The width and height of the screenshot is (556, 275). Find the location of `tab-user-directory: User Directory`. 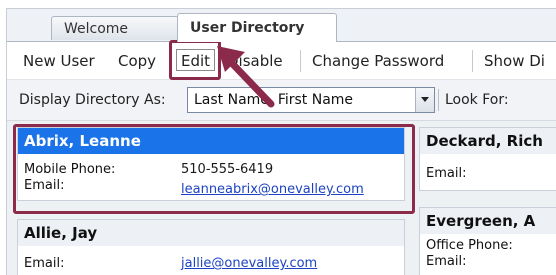

tab-user-directory: User Directory is located at coordinates (257, 27).